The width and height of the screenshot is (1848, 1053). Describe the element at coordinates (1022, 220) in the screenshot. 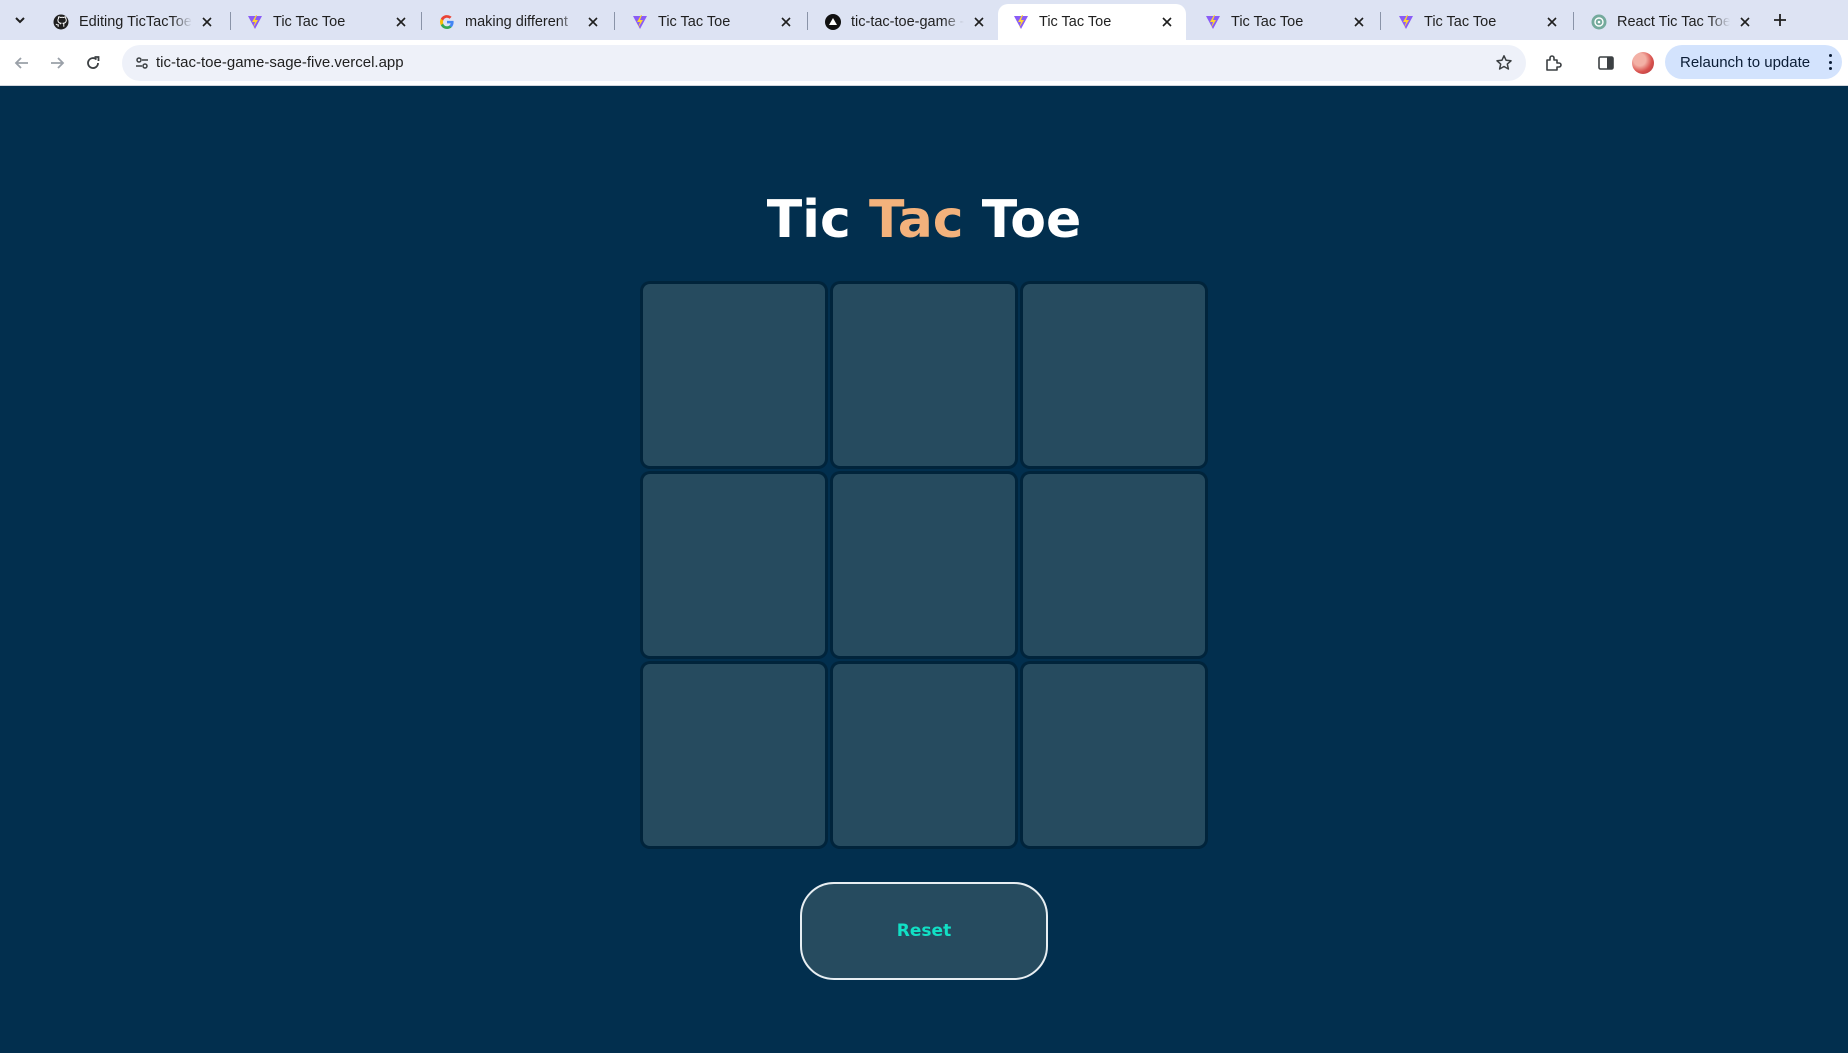

I see `title-part-2: Toe` at that location.